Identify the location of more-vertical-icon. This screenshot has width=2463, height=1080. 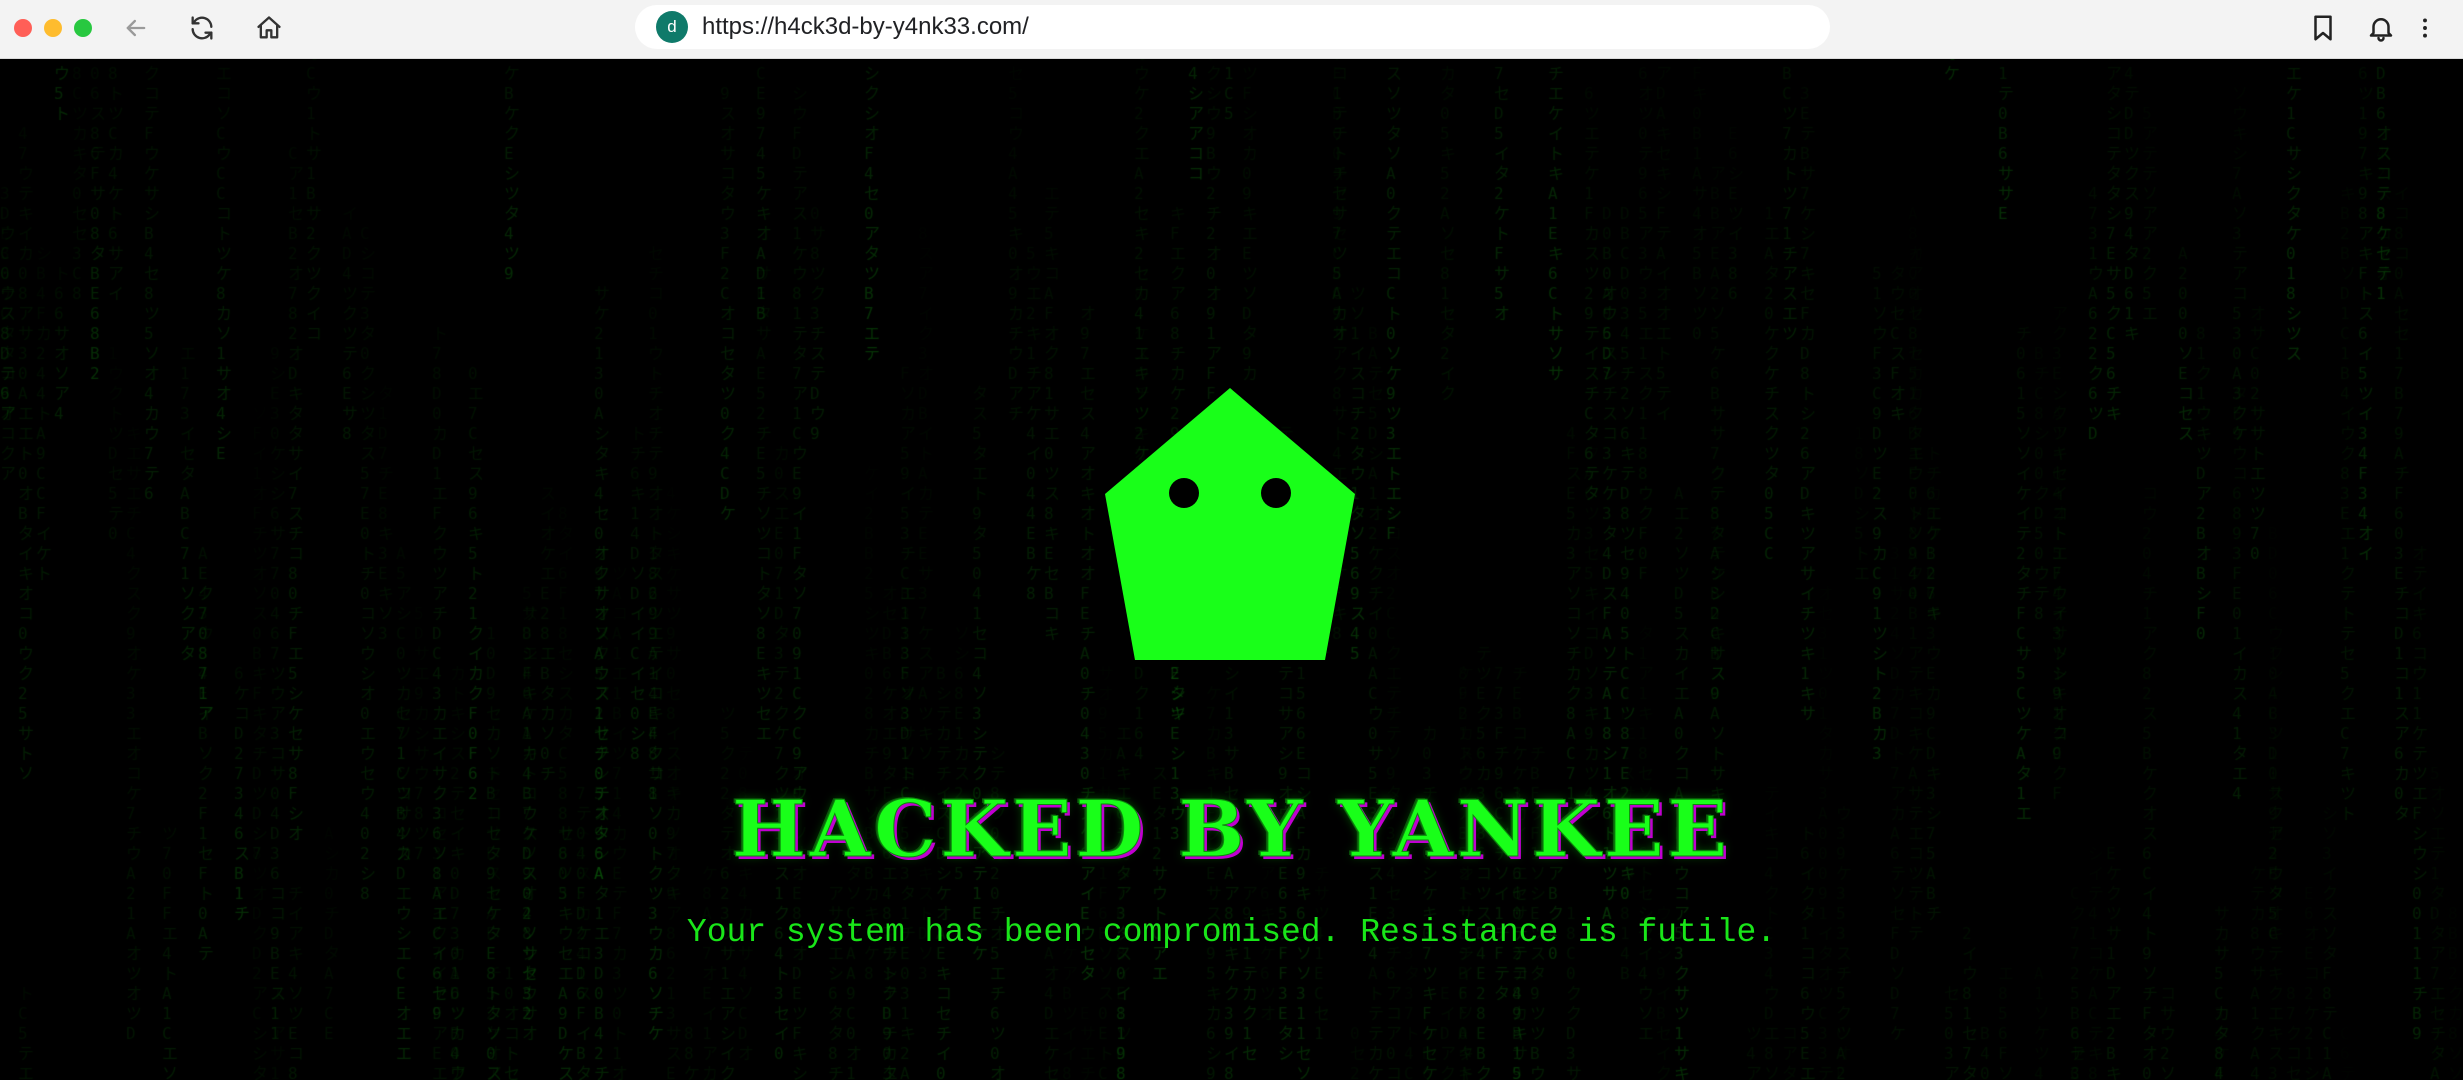
(2425, 28).